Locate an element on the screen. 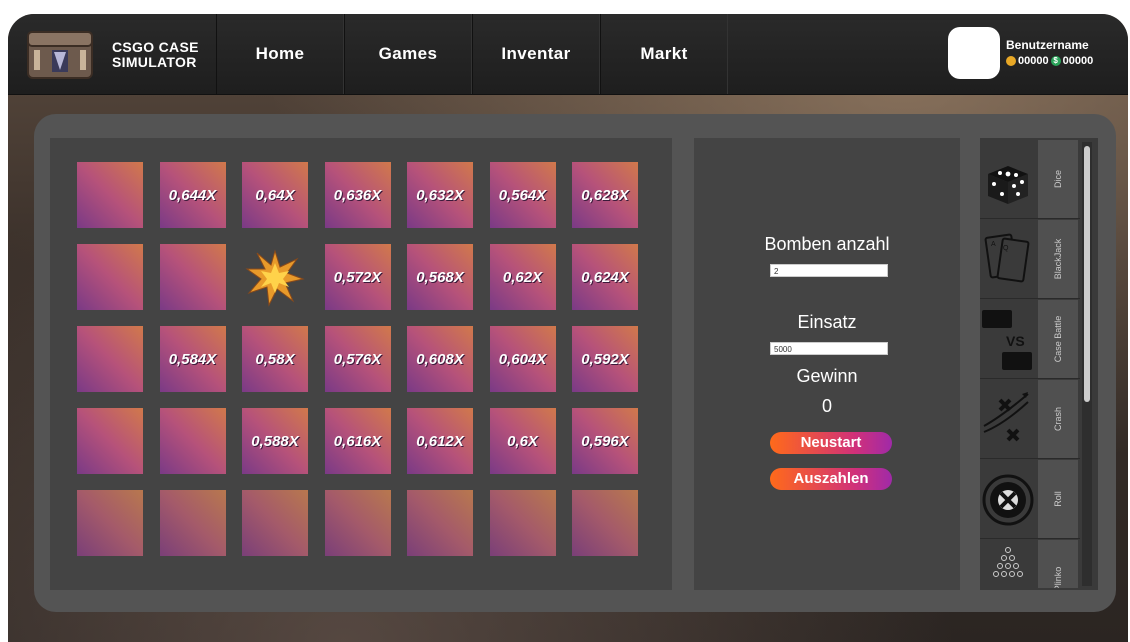 Image resolution: width=1130 pixels, height=642 pixels. mine-tile-bomb is located at coordinates (275, 277).